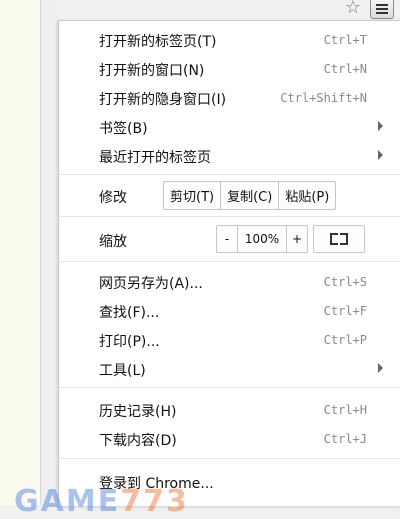 The height and width of the screenshot is (519, 400). What do you see at coordinates (353, 9) in the screenshot?
I see `bookmark-star-icon: ☆` at bounding box center [353, 9].